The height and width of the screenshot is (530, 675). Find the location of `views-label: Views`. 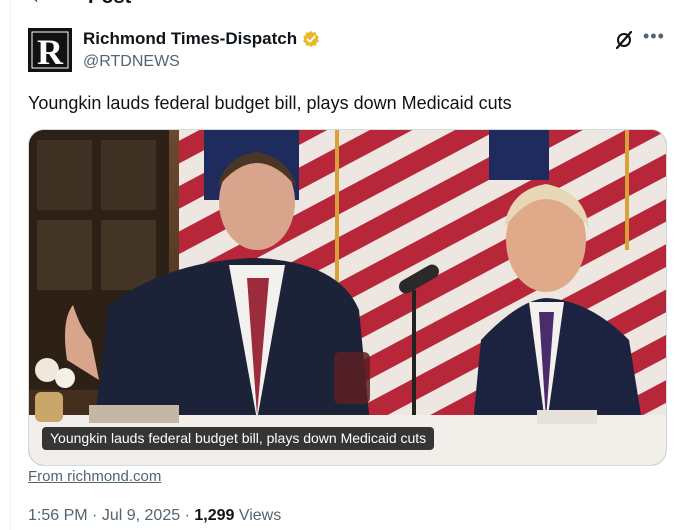

views-label: Views is located at coordinates (260, 515).